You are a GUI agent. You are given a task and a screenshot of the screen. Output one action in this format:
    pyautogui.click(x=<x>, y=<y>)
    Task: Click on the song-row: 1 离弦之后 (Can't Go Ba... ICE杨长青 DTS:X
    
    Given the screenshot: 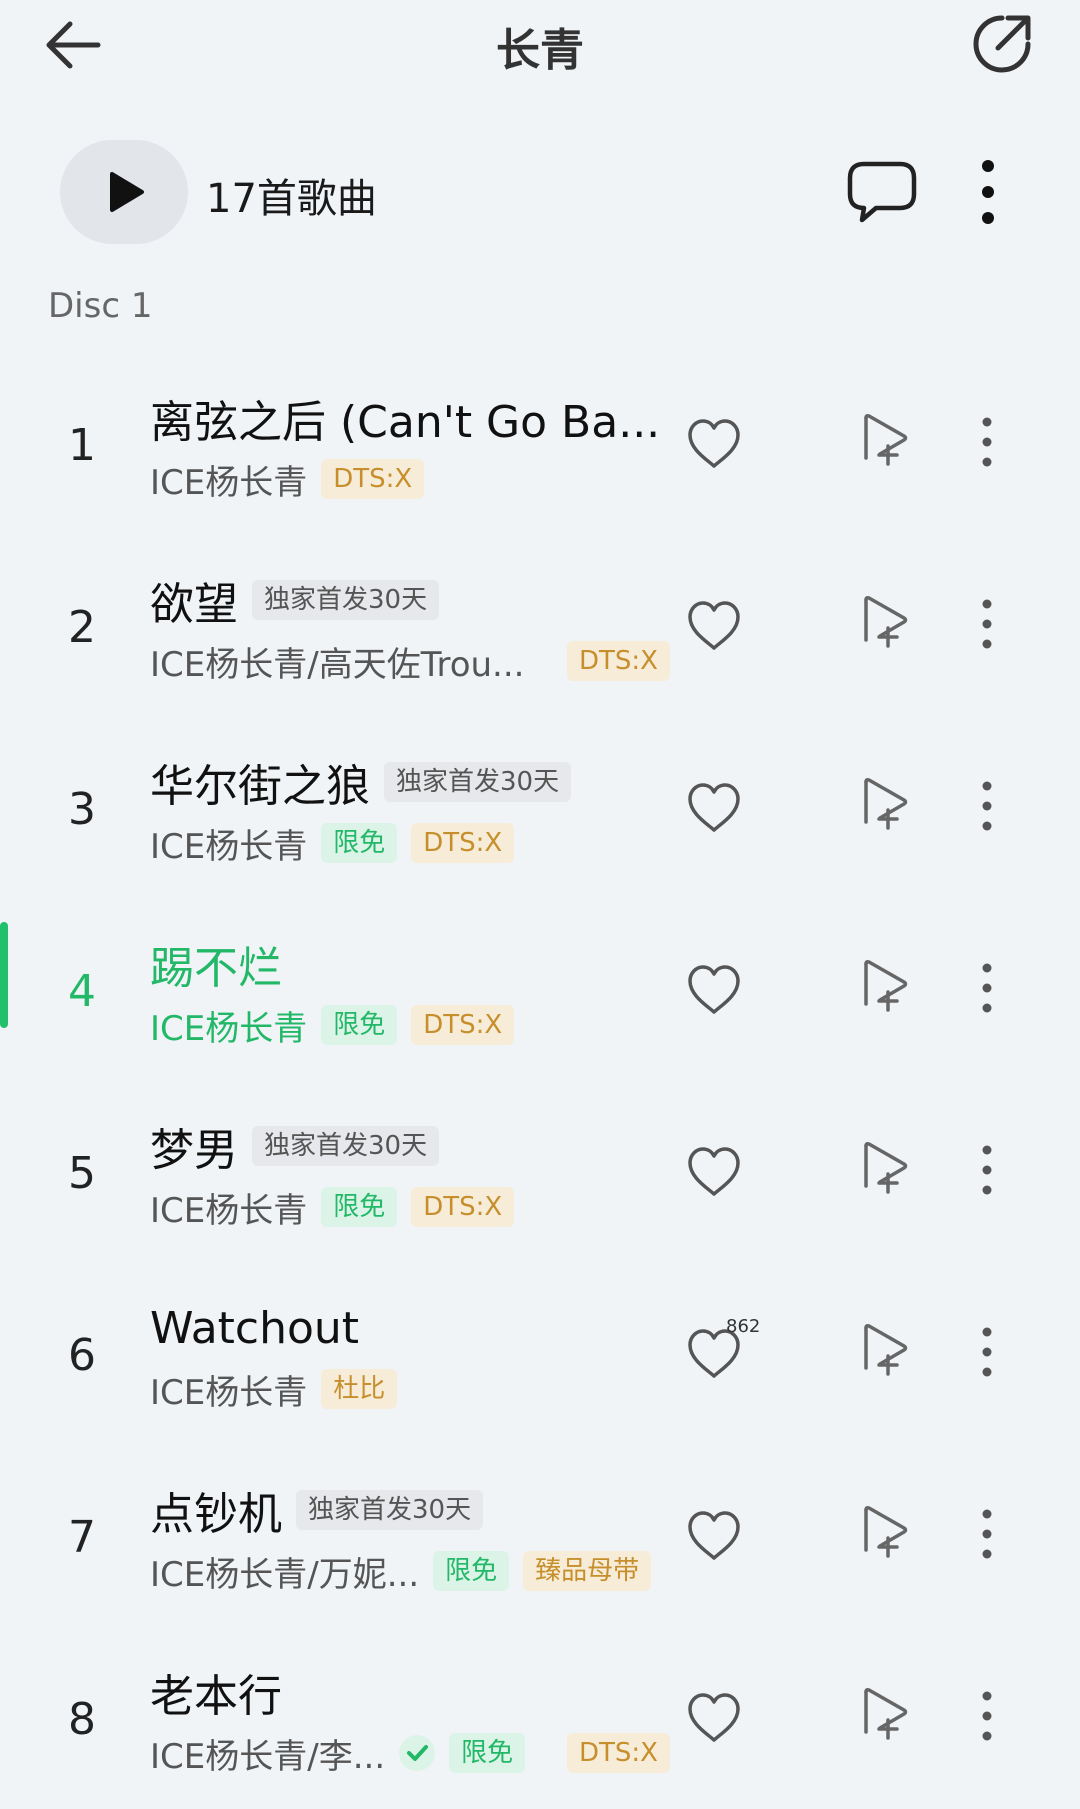 What is the action you would take?
    pyautogui.click(x=540, y=443)
    